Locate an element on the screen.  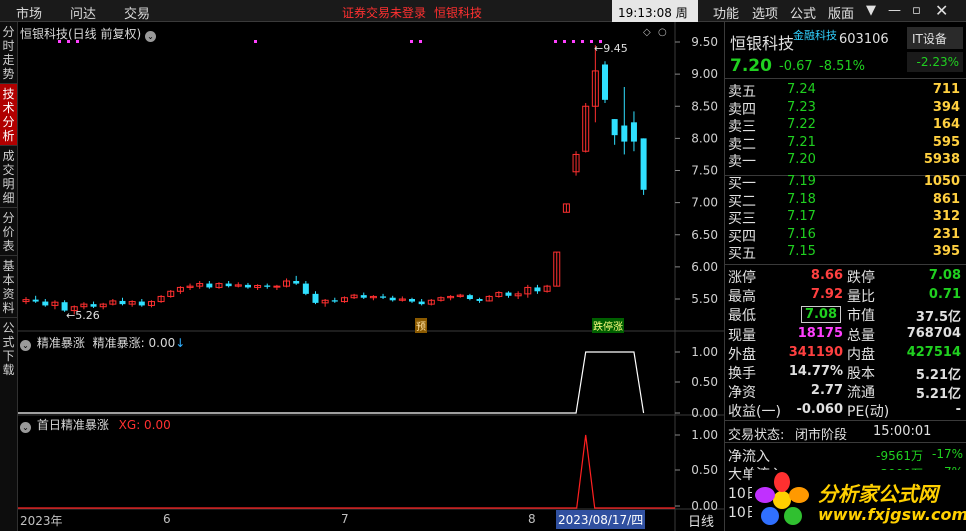
stat-value: 2.77 is located at coordinates (826, 391).